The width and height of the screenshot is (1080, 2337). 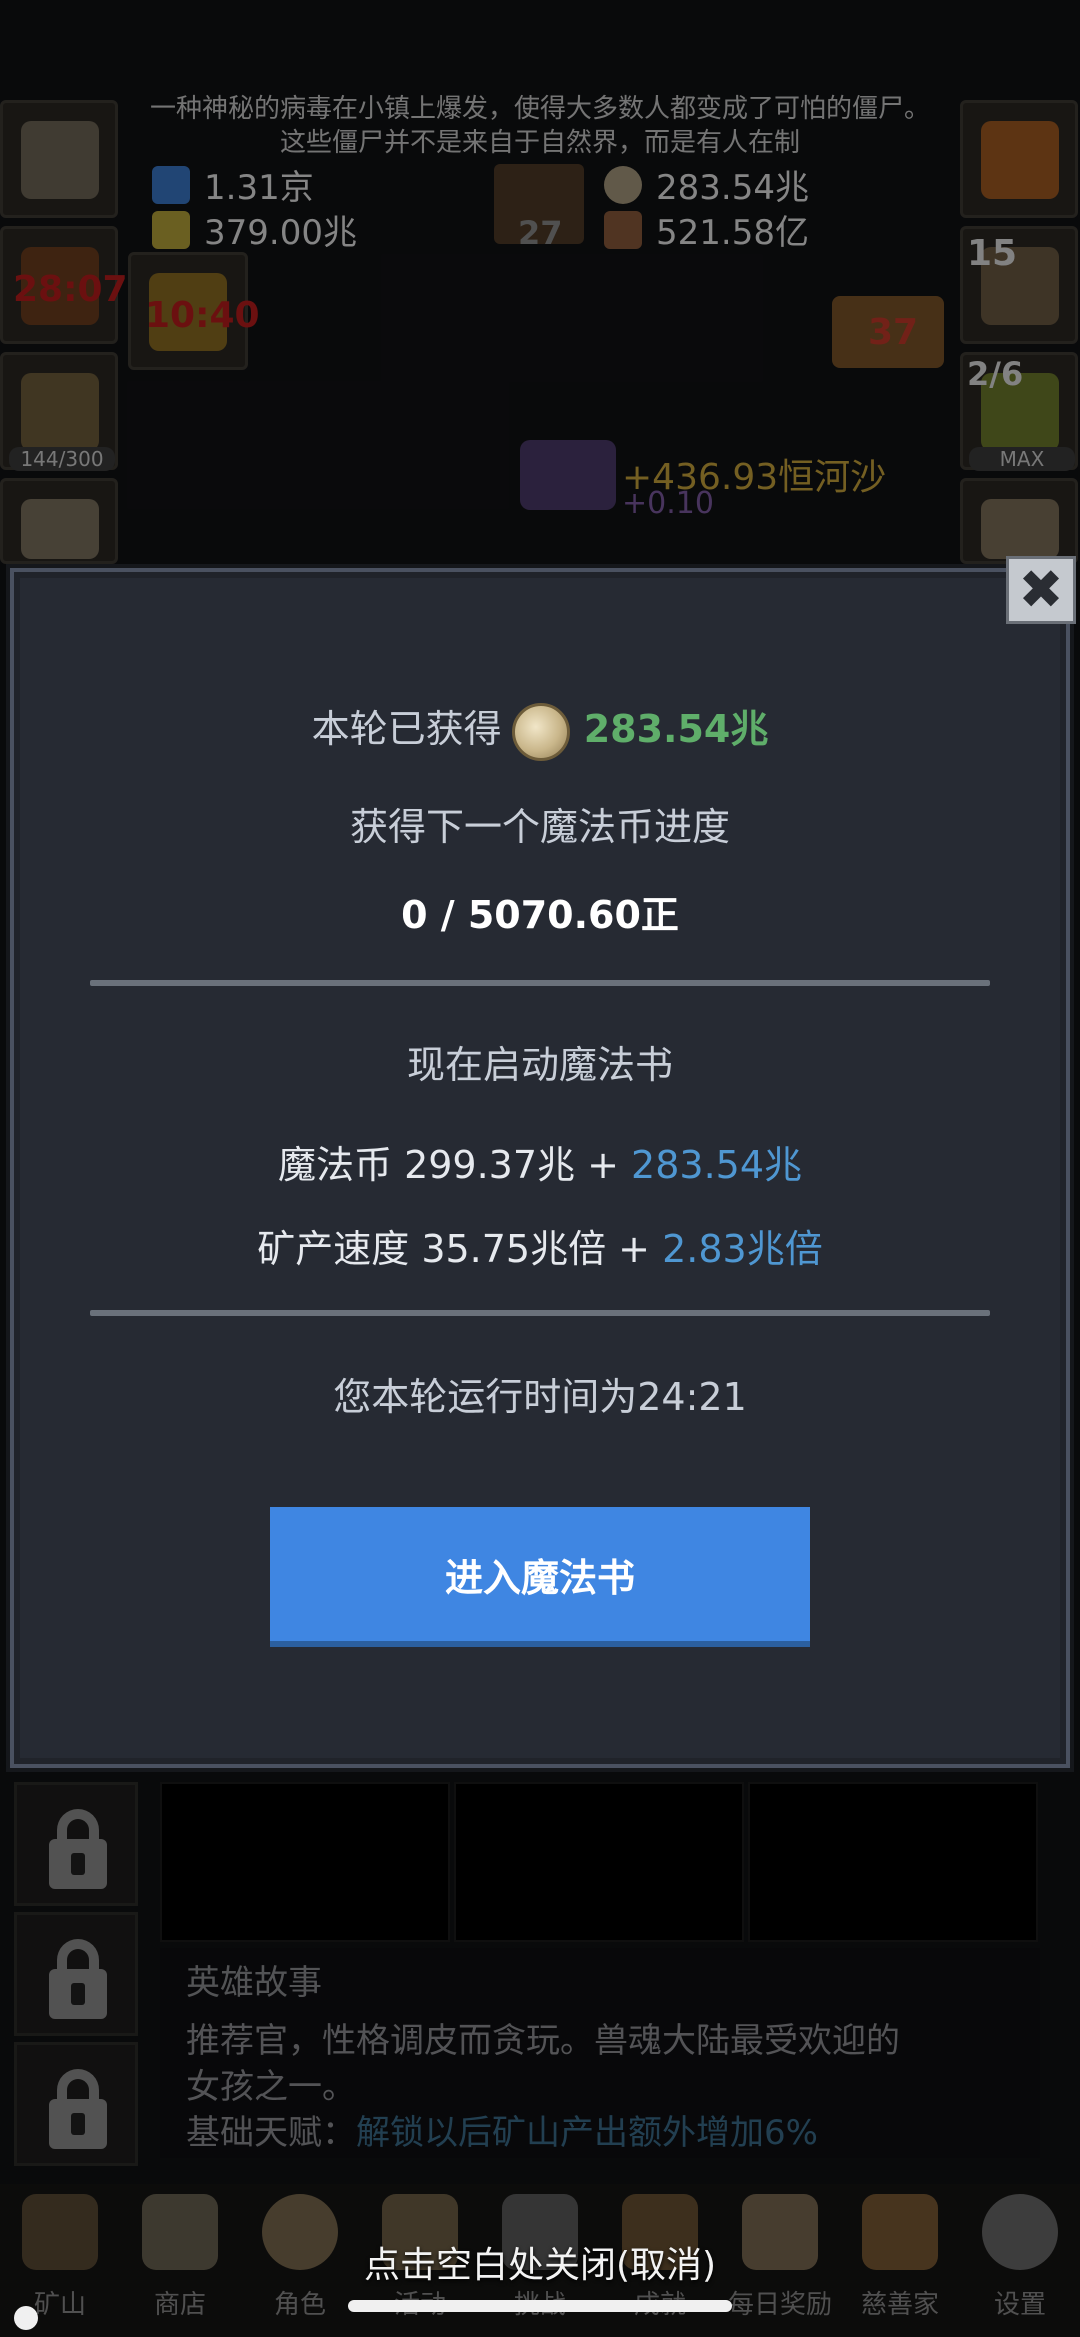 I want to click on beer-slot: 144/300, so click(x=59, y=411).